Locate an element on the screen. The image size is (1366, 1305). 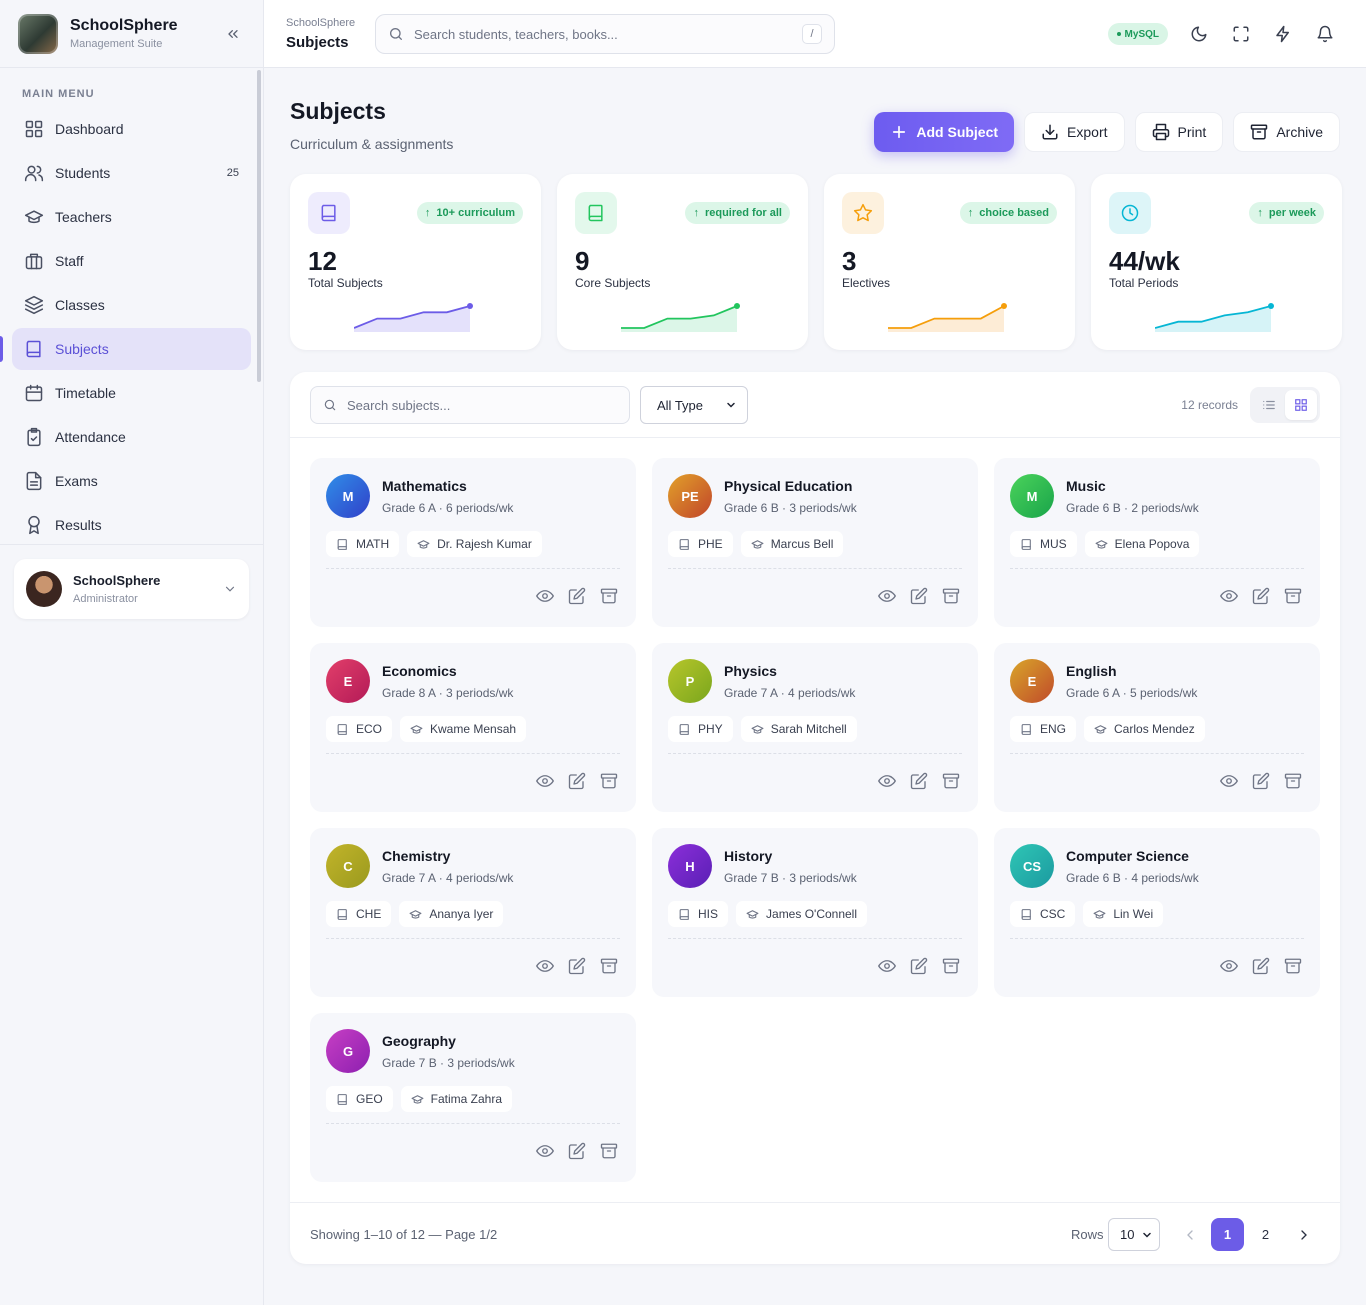
prev-page-button is located at coordinates (1189, 1234).